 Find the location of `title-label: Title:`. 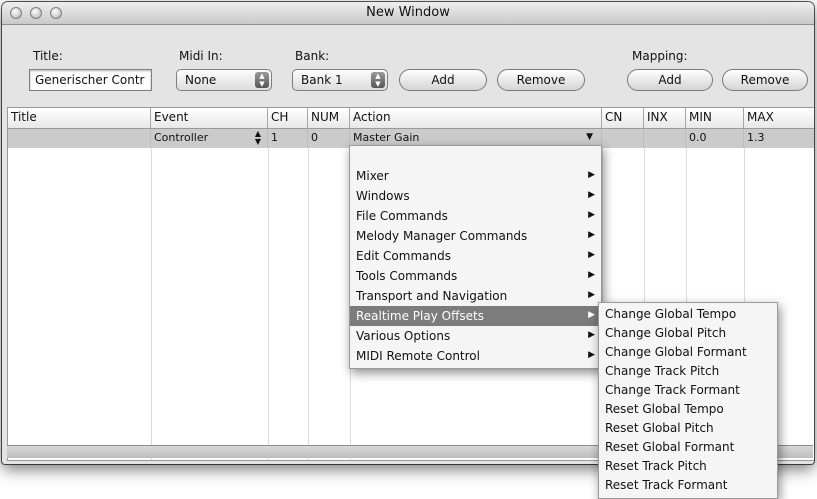

title-label: Title: is located at coordinates (48, 56).